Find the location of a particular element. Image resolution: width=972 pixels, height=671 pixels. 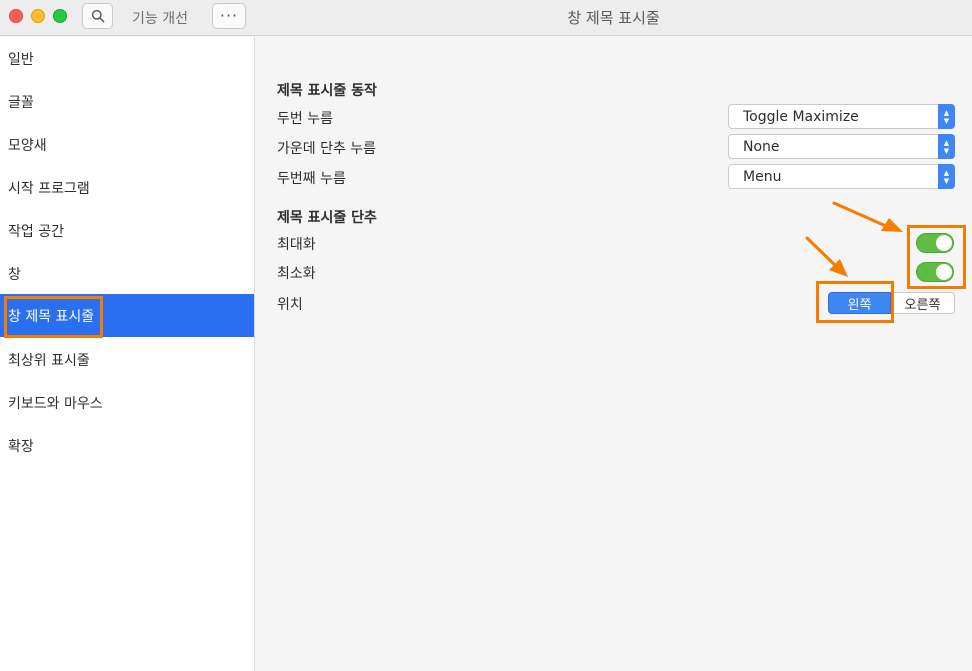

sidebar-item-fonts: 글꼴 is located at coordinates (127, 101).